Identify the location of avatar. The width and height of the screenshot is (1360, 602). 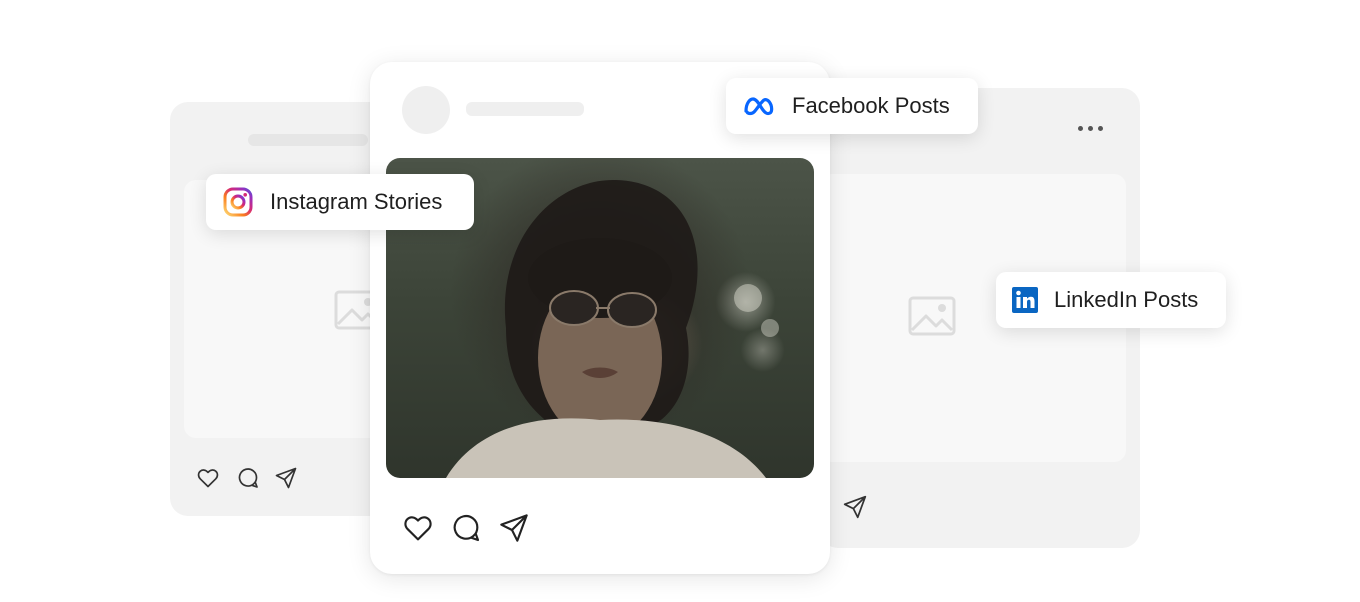
(426, 110).